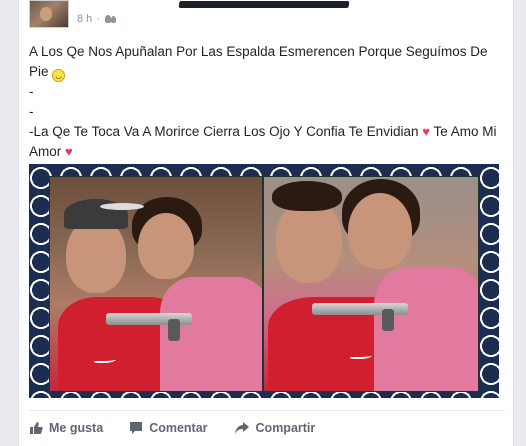 This screenshot has width=526, height=446. I want to click on thumbs-up-icon, so click(36, 428).